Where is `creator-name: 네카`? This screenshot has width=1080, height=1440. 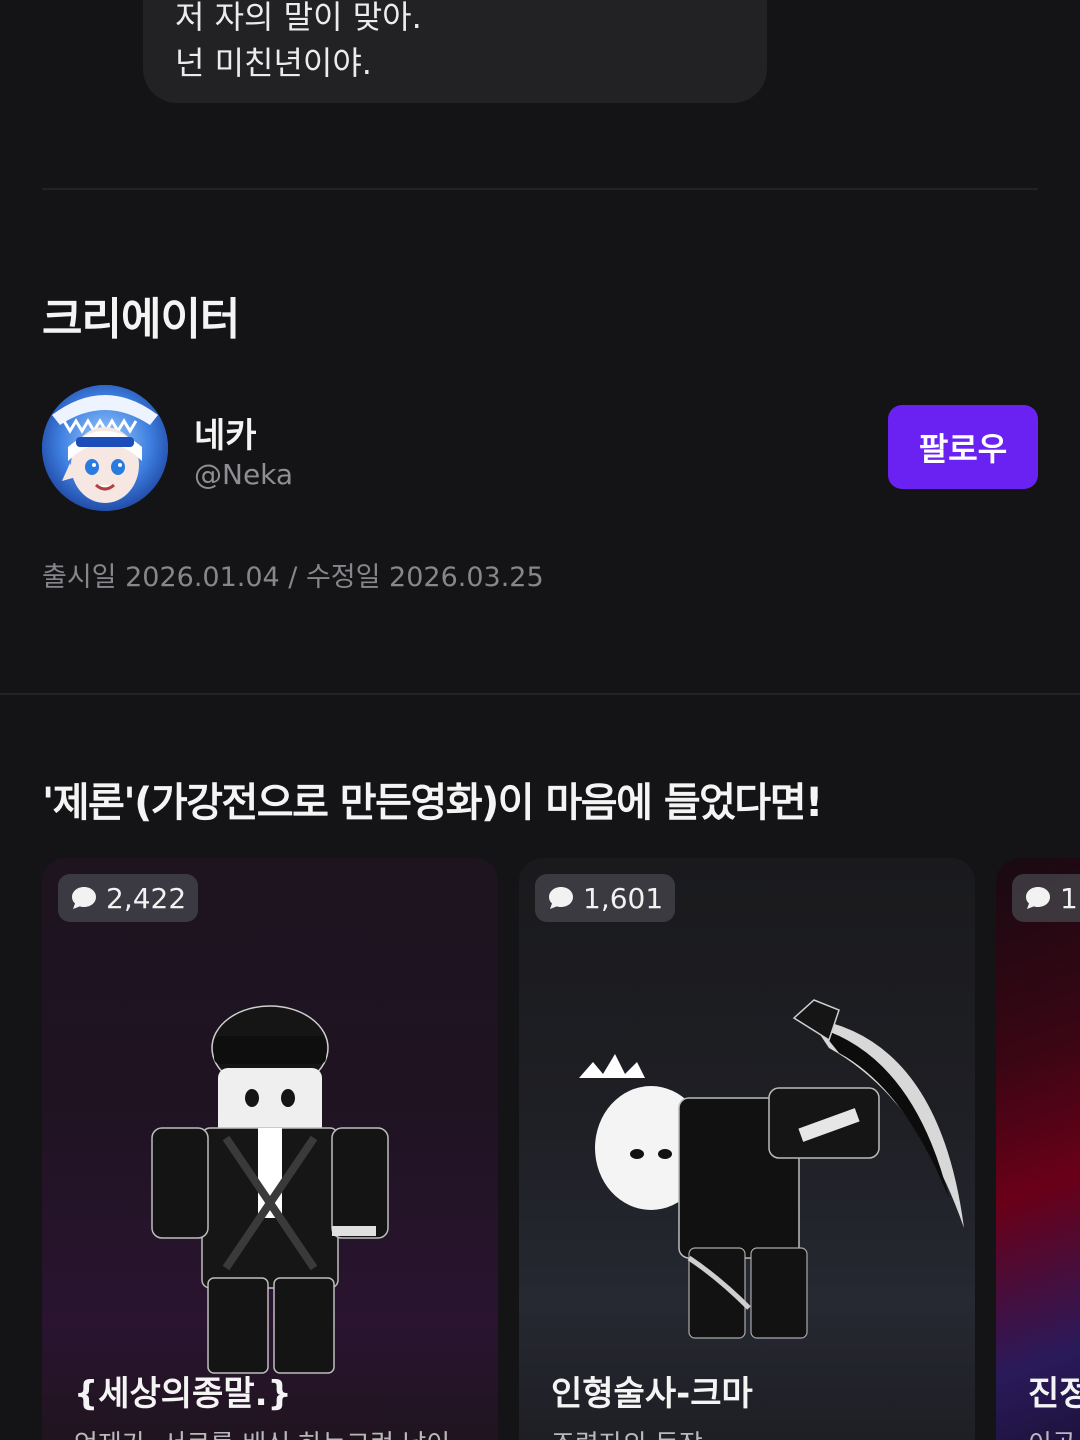
creator-name: 네카 is located at coordinates (225, 432).